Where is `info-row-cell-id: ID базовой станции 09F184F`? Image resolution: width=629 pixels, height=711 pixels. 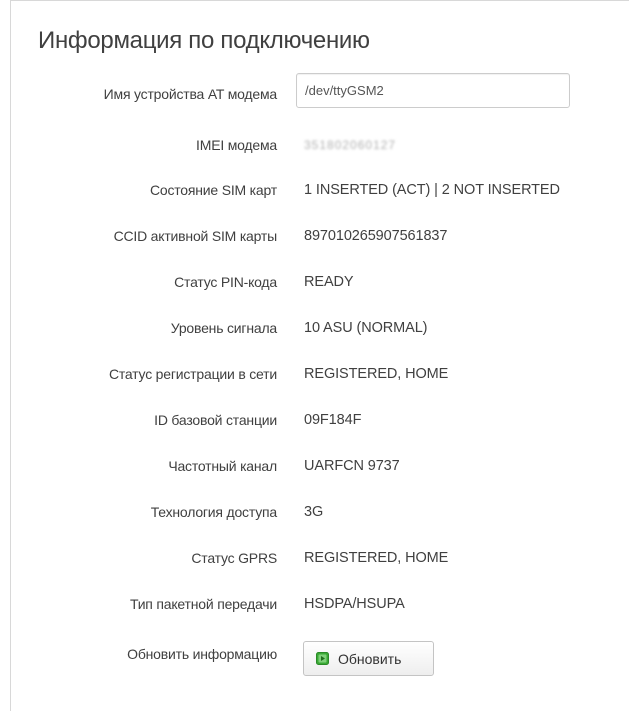
info-row-cell-id: ID базовой станции 09F184F is located at coordinates (314, 420).